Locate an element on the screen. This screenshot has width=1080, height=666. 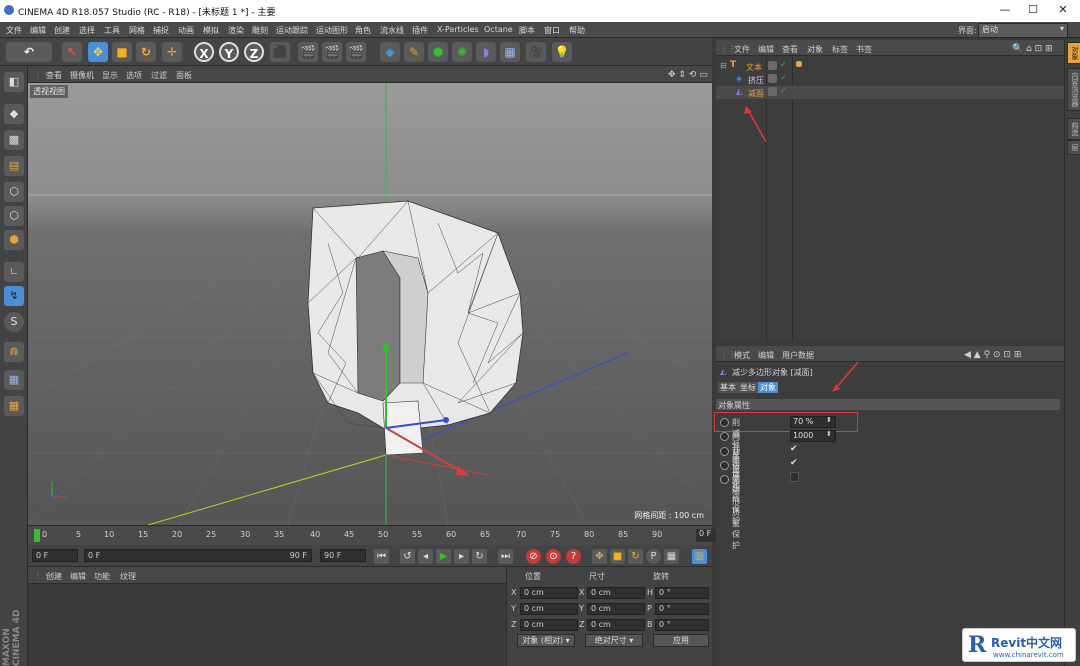
goto-end-button: ⏭ is located at coordinates (505, 556).